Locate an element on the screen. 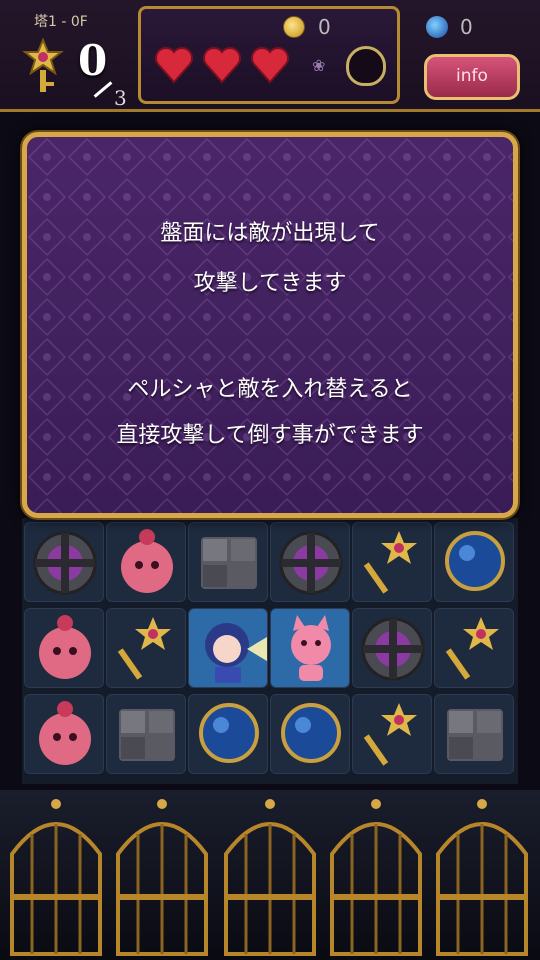 This screenshot has width=540, height=960. coin-count: 0 is located at coordinates (324, 27).